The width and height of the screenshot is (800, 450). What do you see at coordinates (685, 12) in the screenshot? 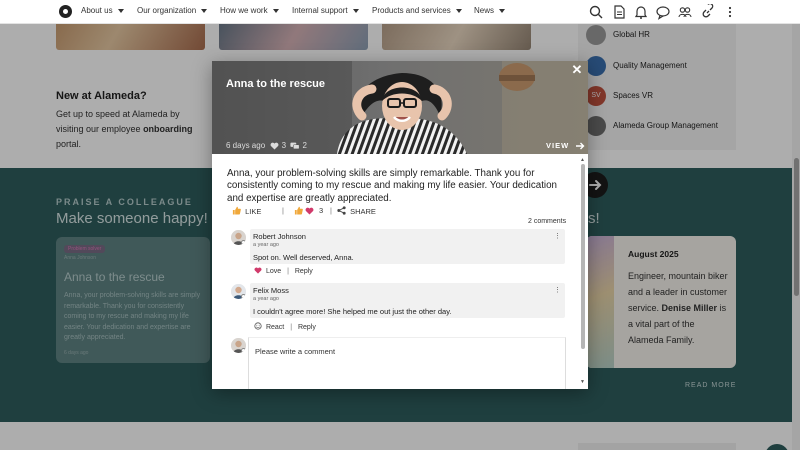
I see `people-icon` at bounding box center [685, 12].